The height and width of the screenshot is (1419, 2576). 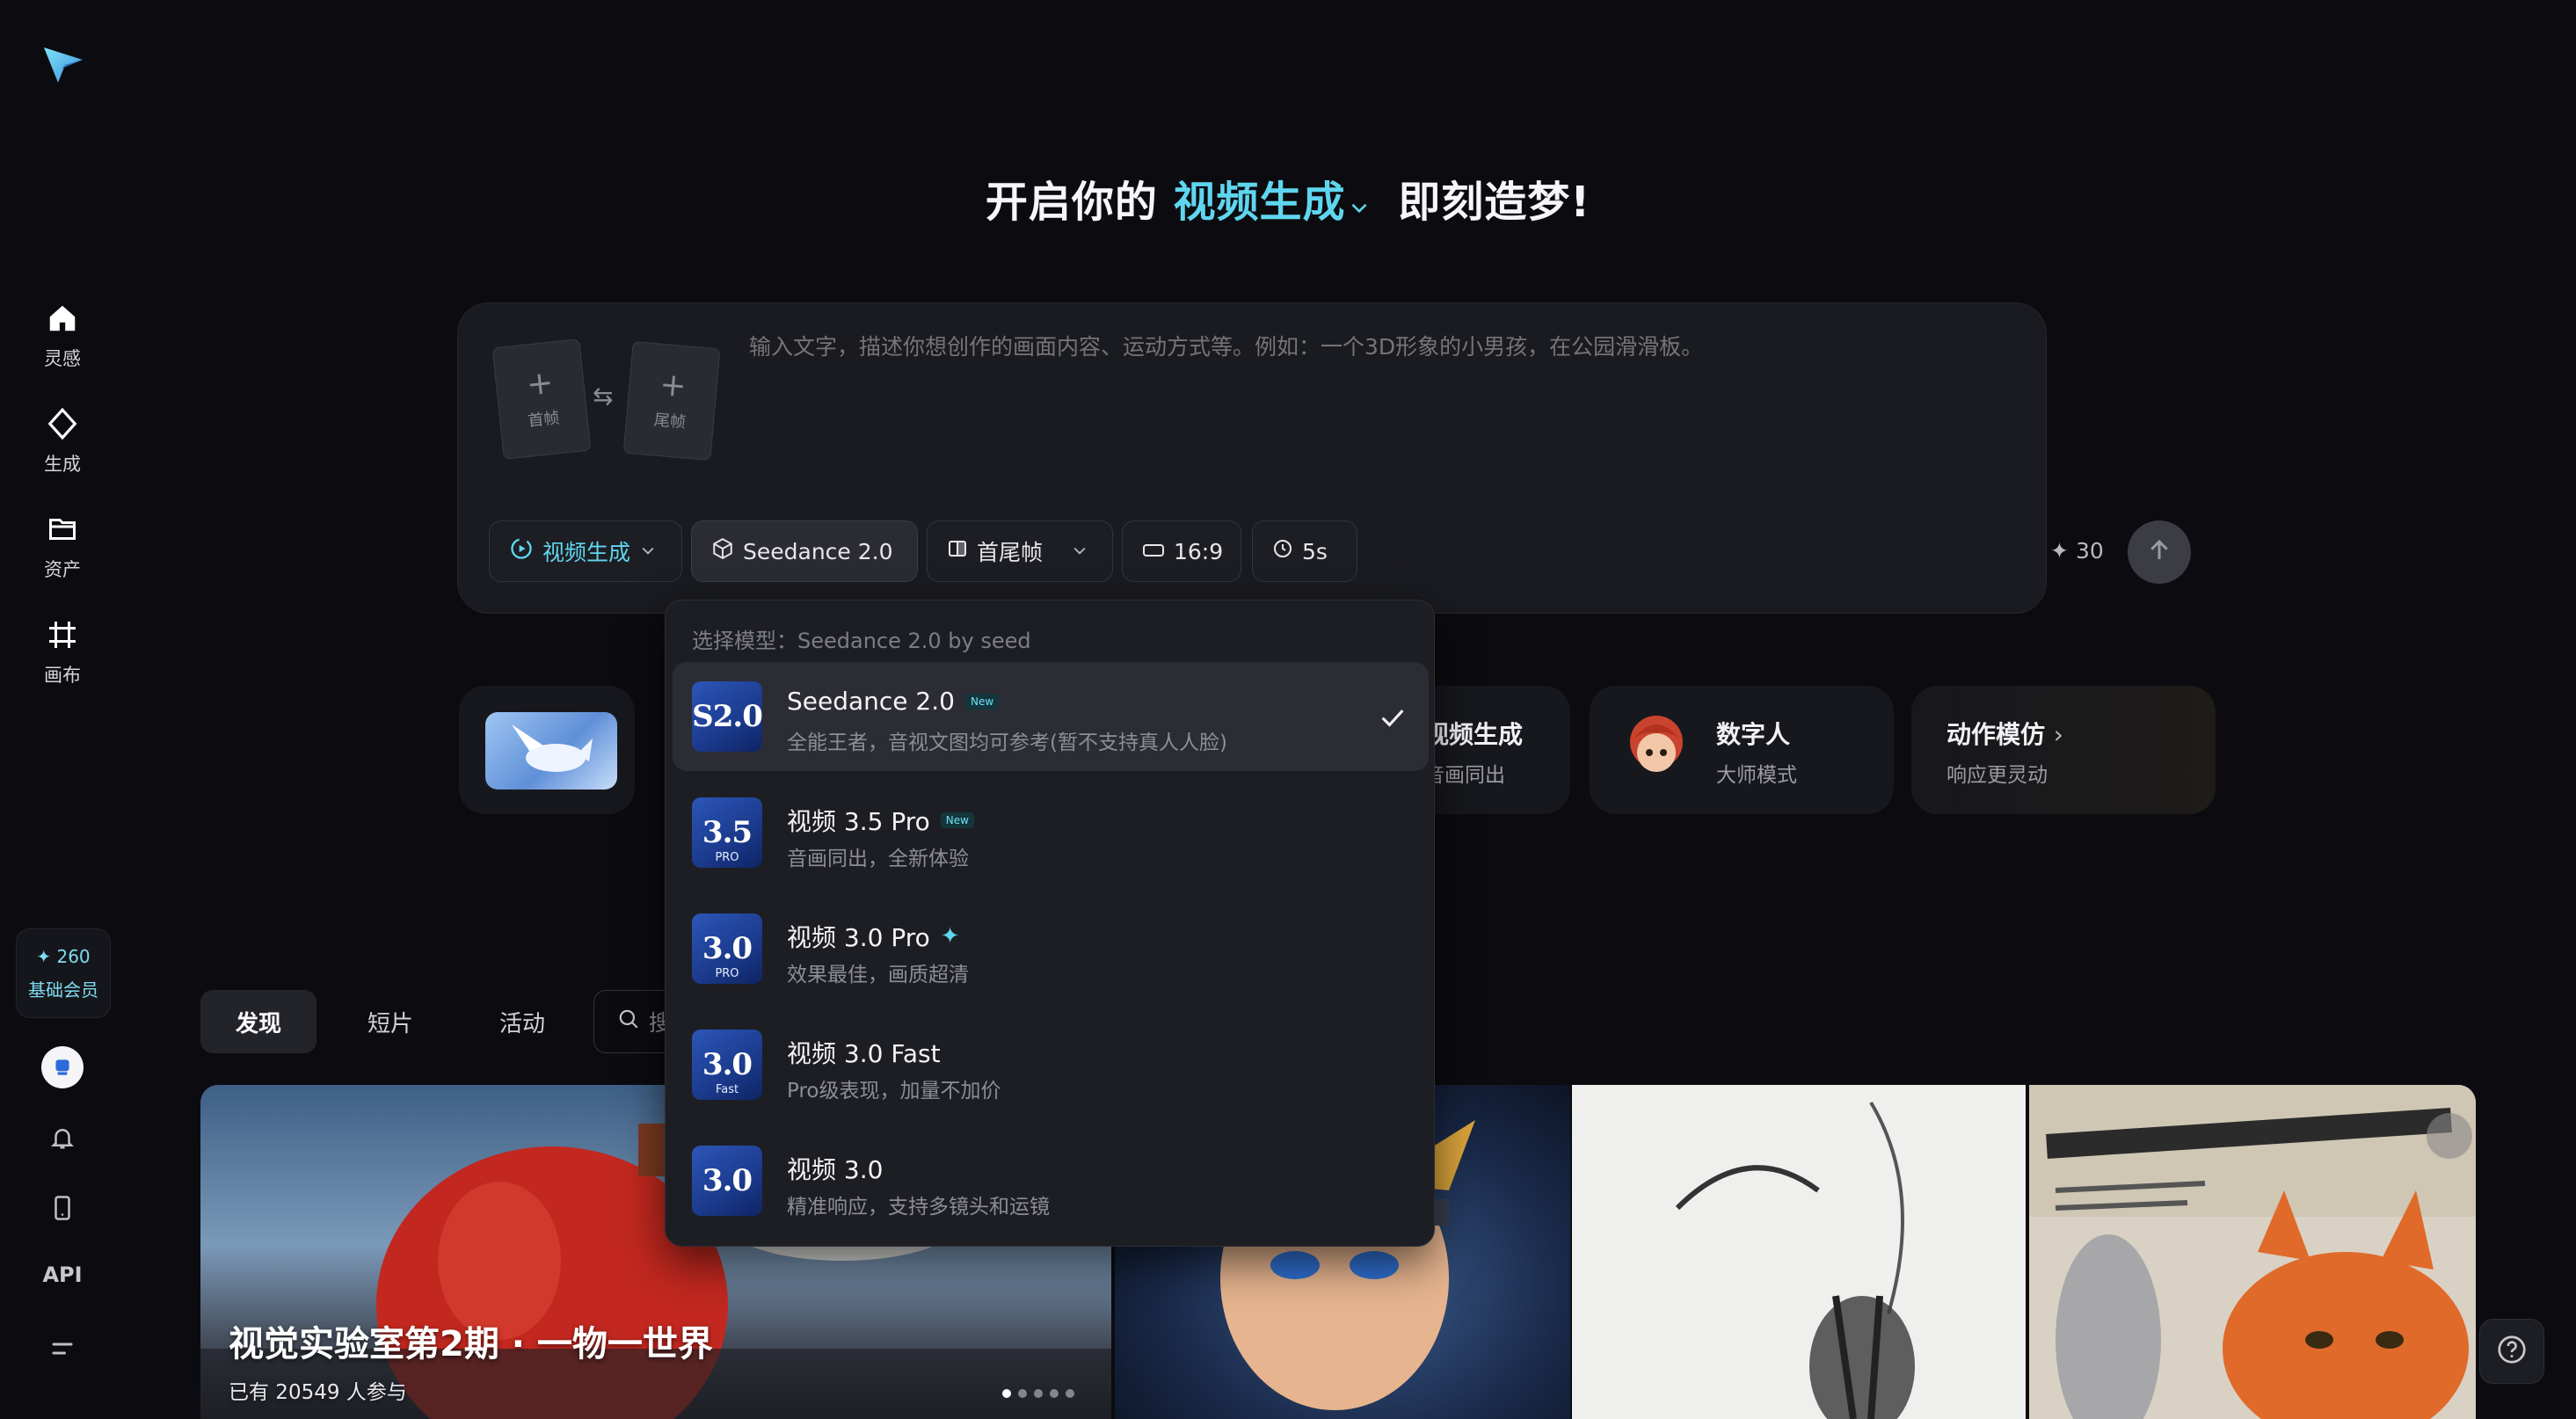 What do you see at coordinates (1278, 202) in the screenshot?
I see `mode-selector: 视频生成` at bounding box center [1278, 202].